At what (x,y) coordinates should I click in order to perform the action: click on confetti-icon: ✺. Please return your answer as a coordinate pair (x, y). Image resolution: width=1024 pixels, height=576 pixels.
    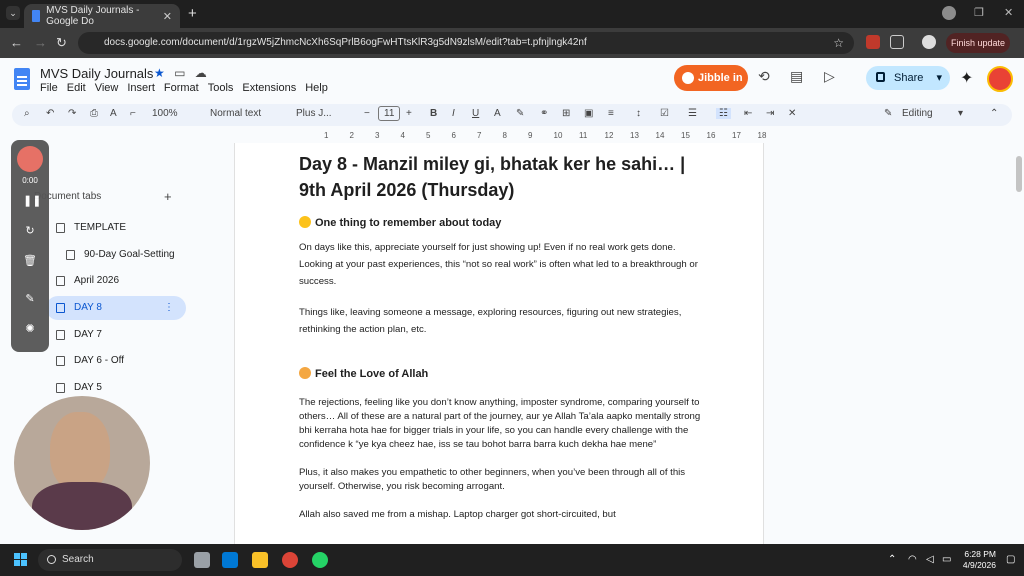
    Looking at the image, I should click on (30, 329).